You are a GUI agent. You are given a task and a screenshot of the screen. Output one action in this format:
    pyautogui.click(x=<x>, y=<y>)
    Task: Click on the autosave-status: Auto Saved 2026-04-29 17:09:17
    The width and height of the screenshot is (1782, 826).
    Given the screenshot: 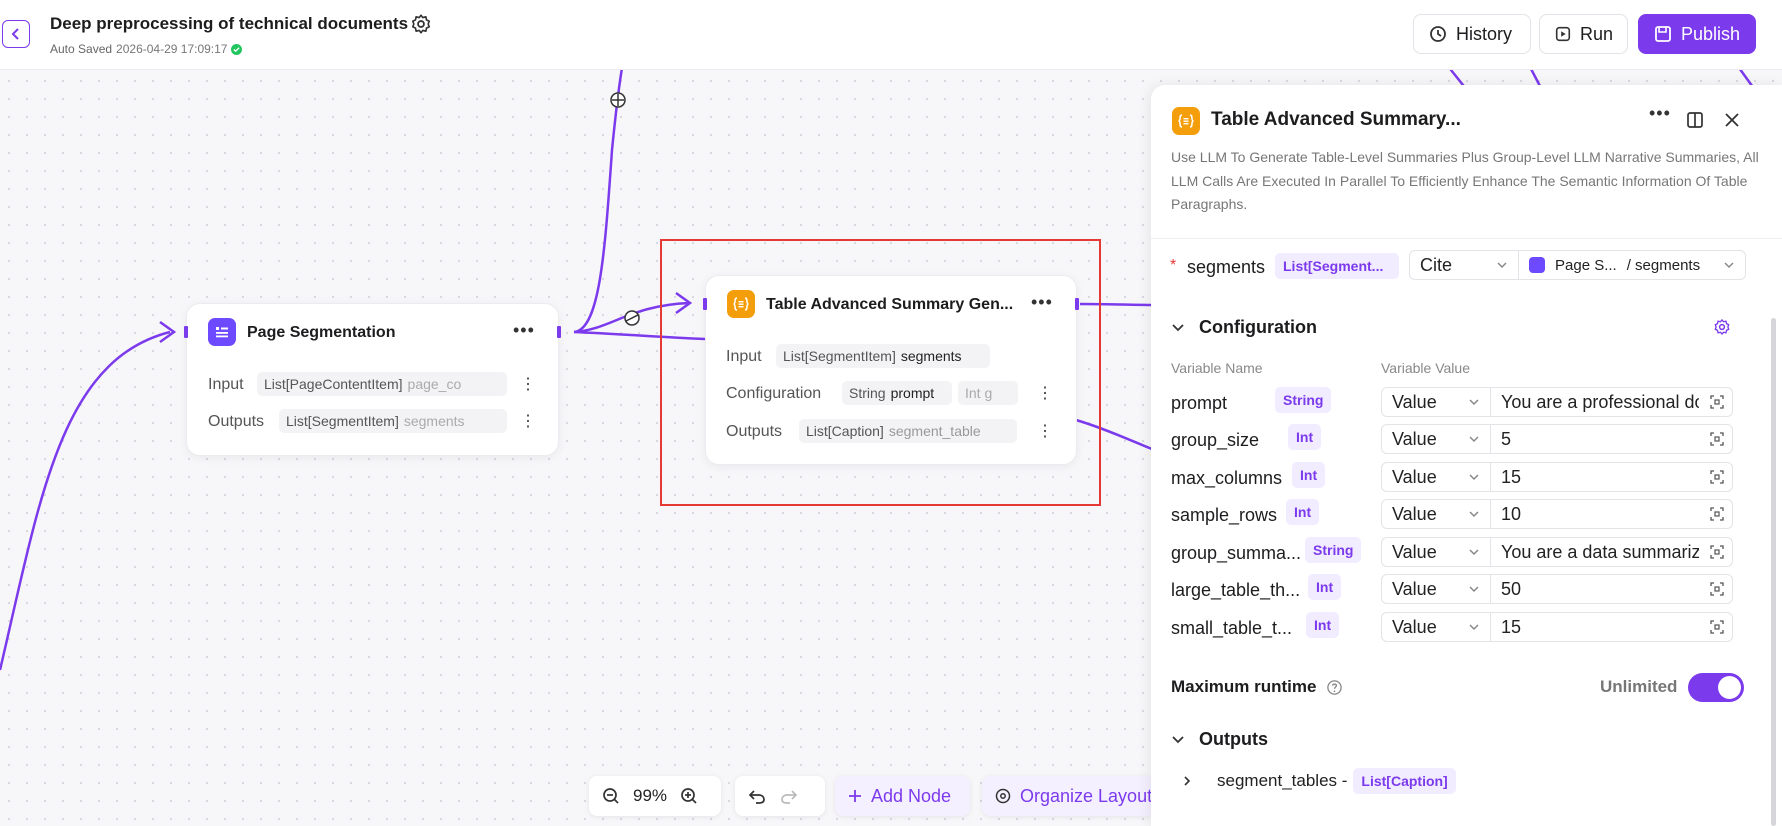 What is the action you would take?
    pyautogui.click(x=146, y=49)
    